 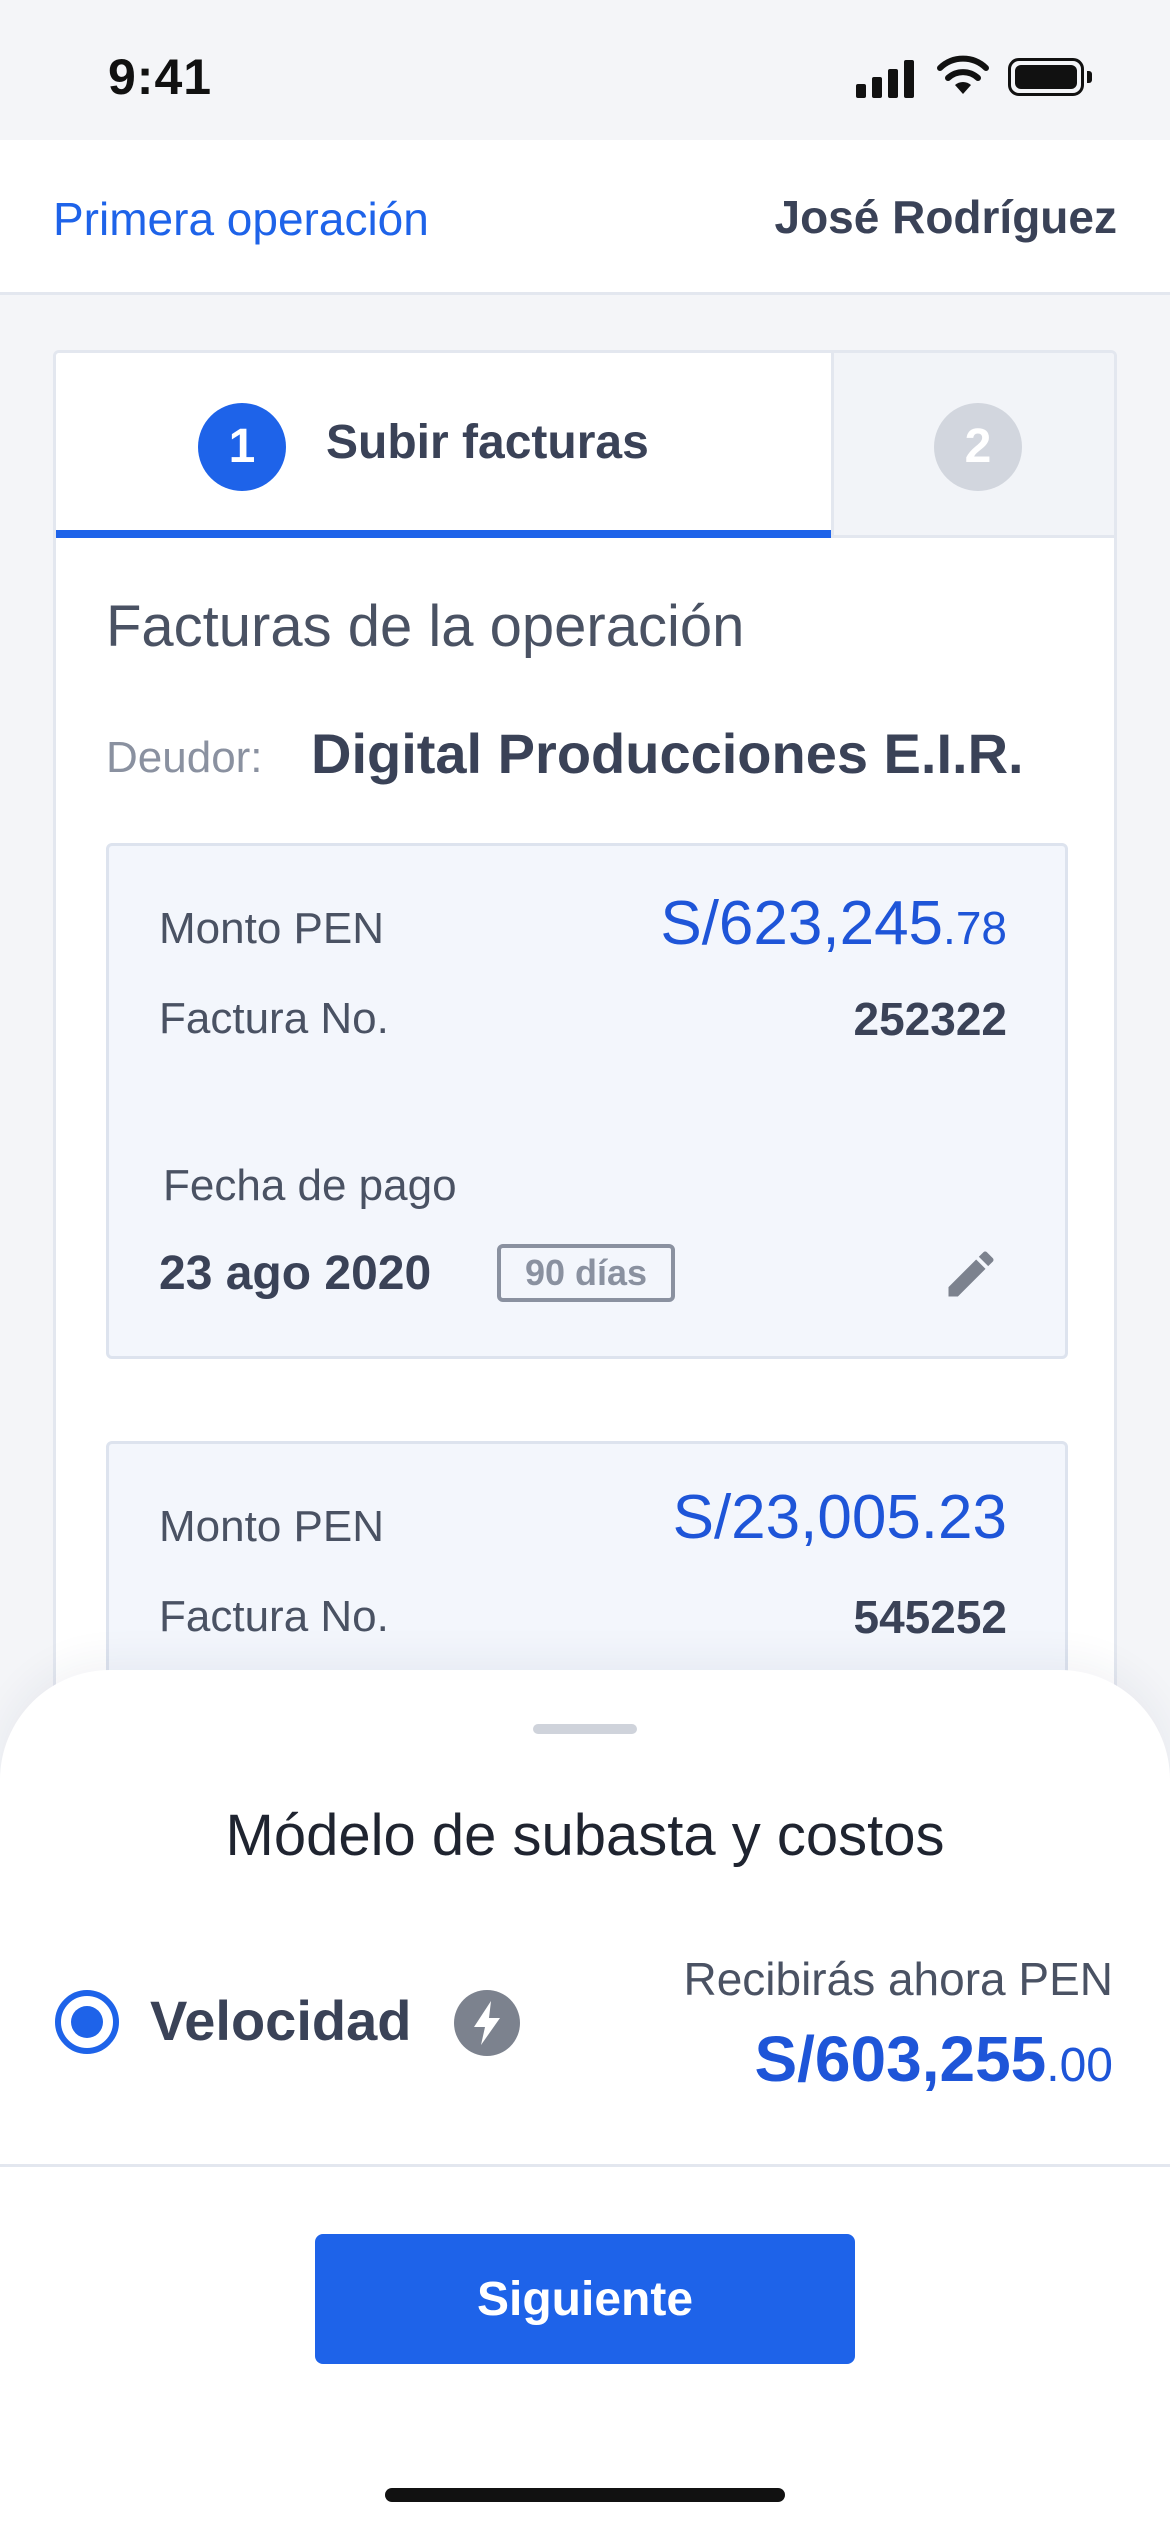 I want to click on invoice-number: 252322, so click(x=930, y=1019).